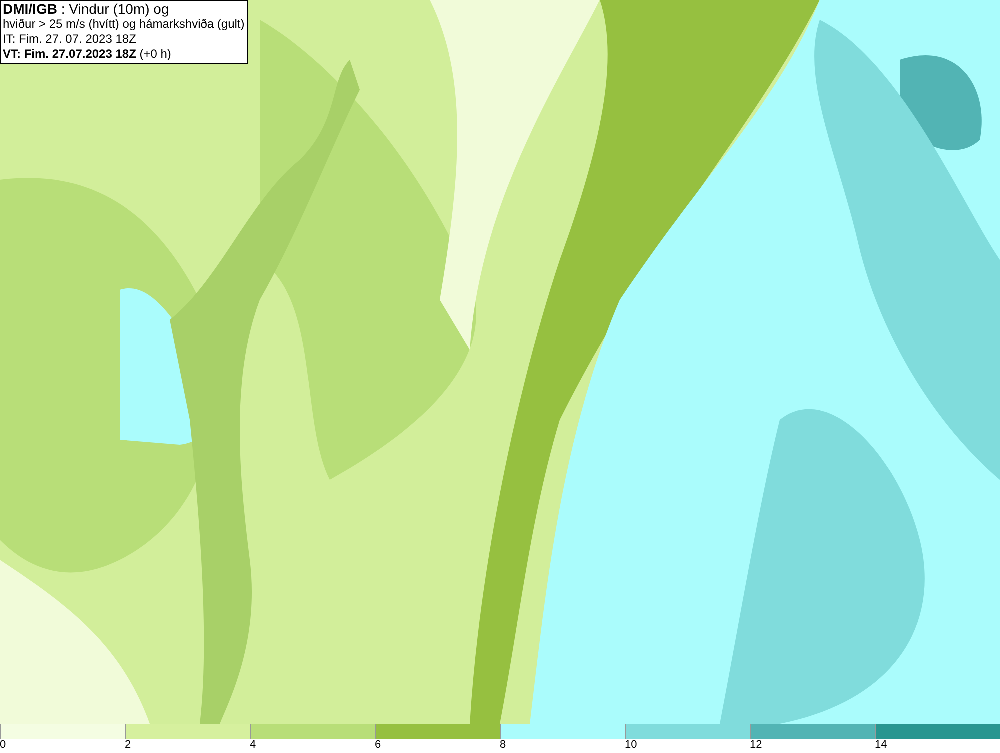 This screenshot has width=1000, height=753. Describe the element at coordinates (756, 745) in the screenshot. I see `legend-label: 12` at that location.